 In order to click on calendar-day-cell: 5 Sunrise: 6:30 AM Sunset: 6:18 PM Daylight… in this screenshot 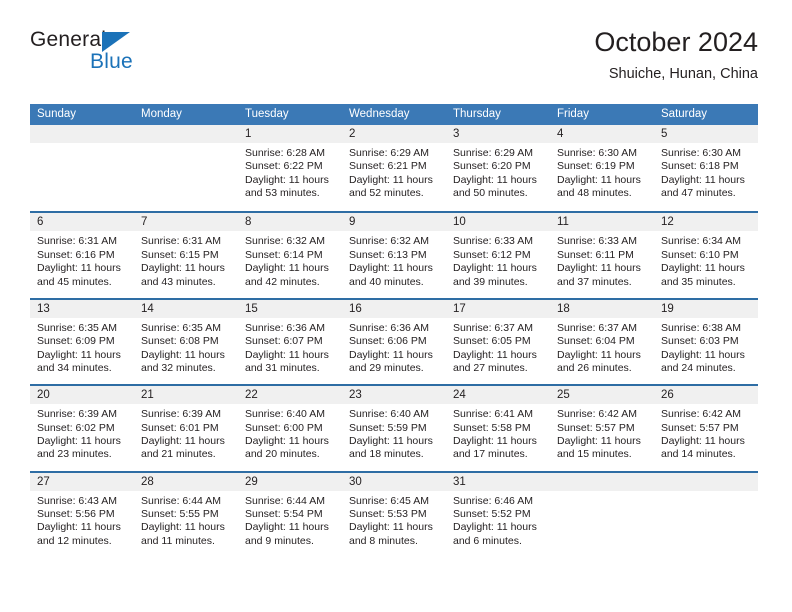, I will do `click(706, 168)`.